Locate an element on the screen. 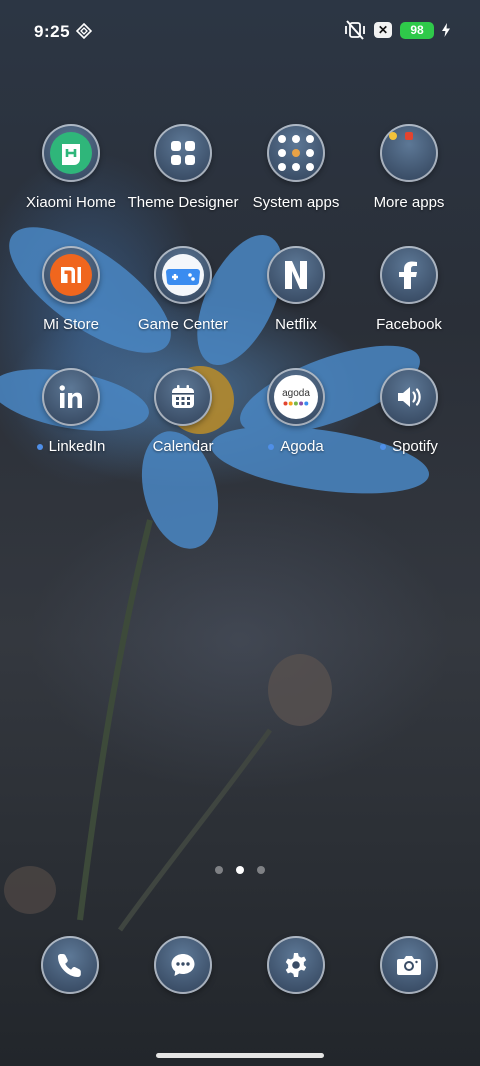 The image size is (480, 1066). app-game-center: Game Center is located at coordinates (183, 290).